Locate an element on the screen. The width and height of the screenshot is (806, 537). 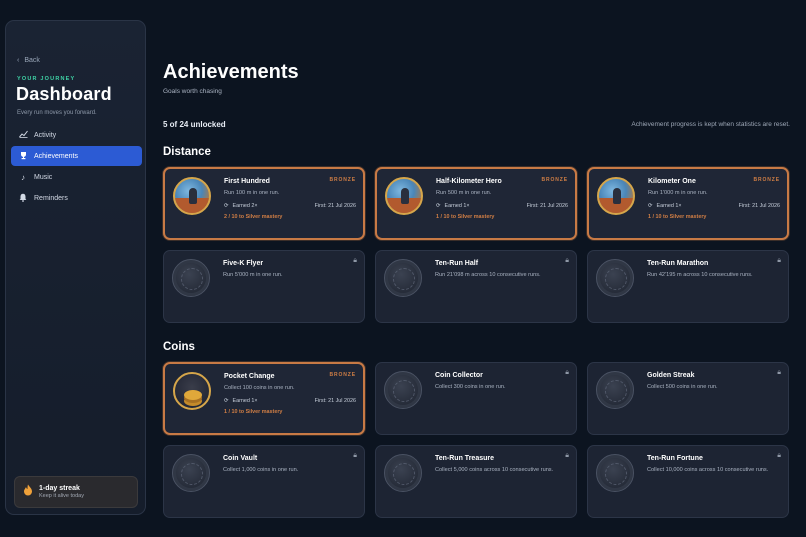
back-label: Back is located at coordinates (32, 60).